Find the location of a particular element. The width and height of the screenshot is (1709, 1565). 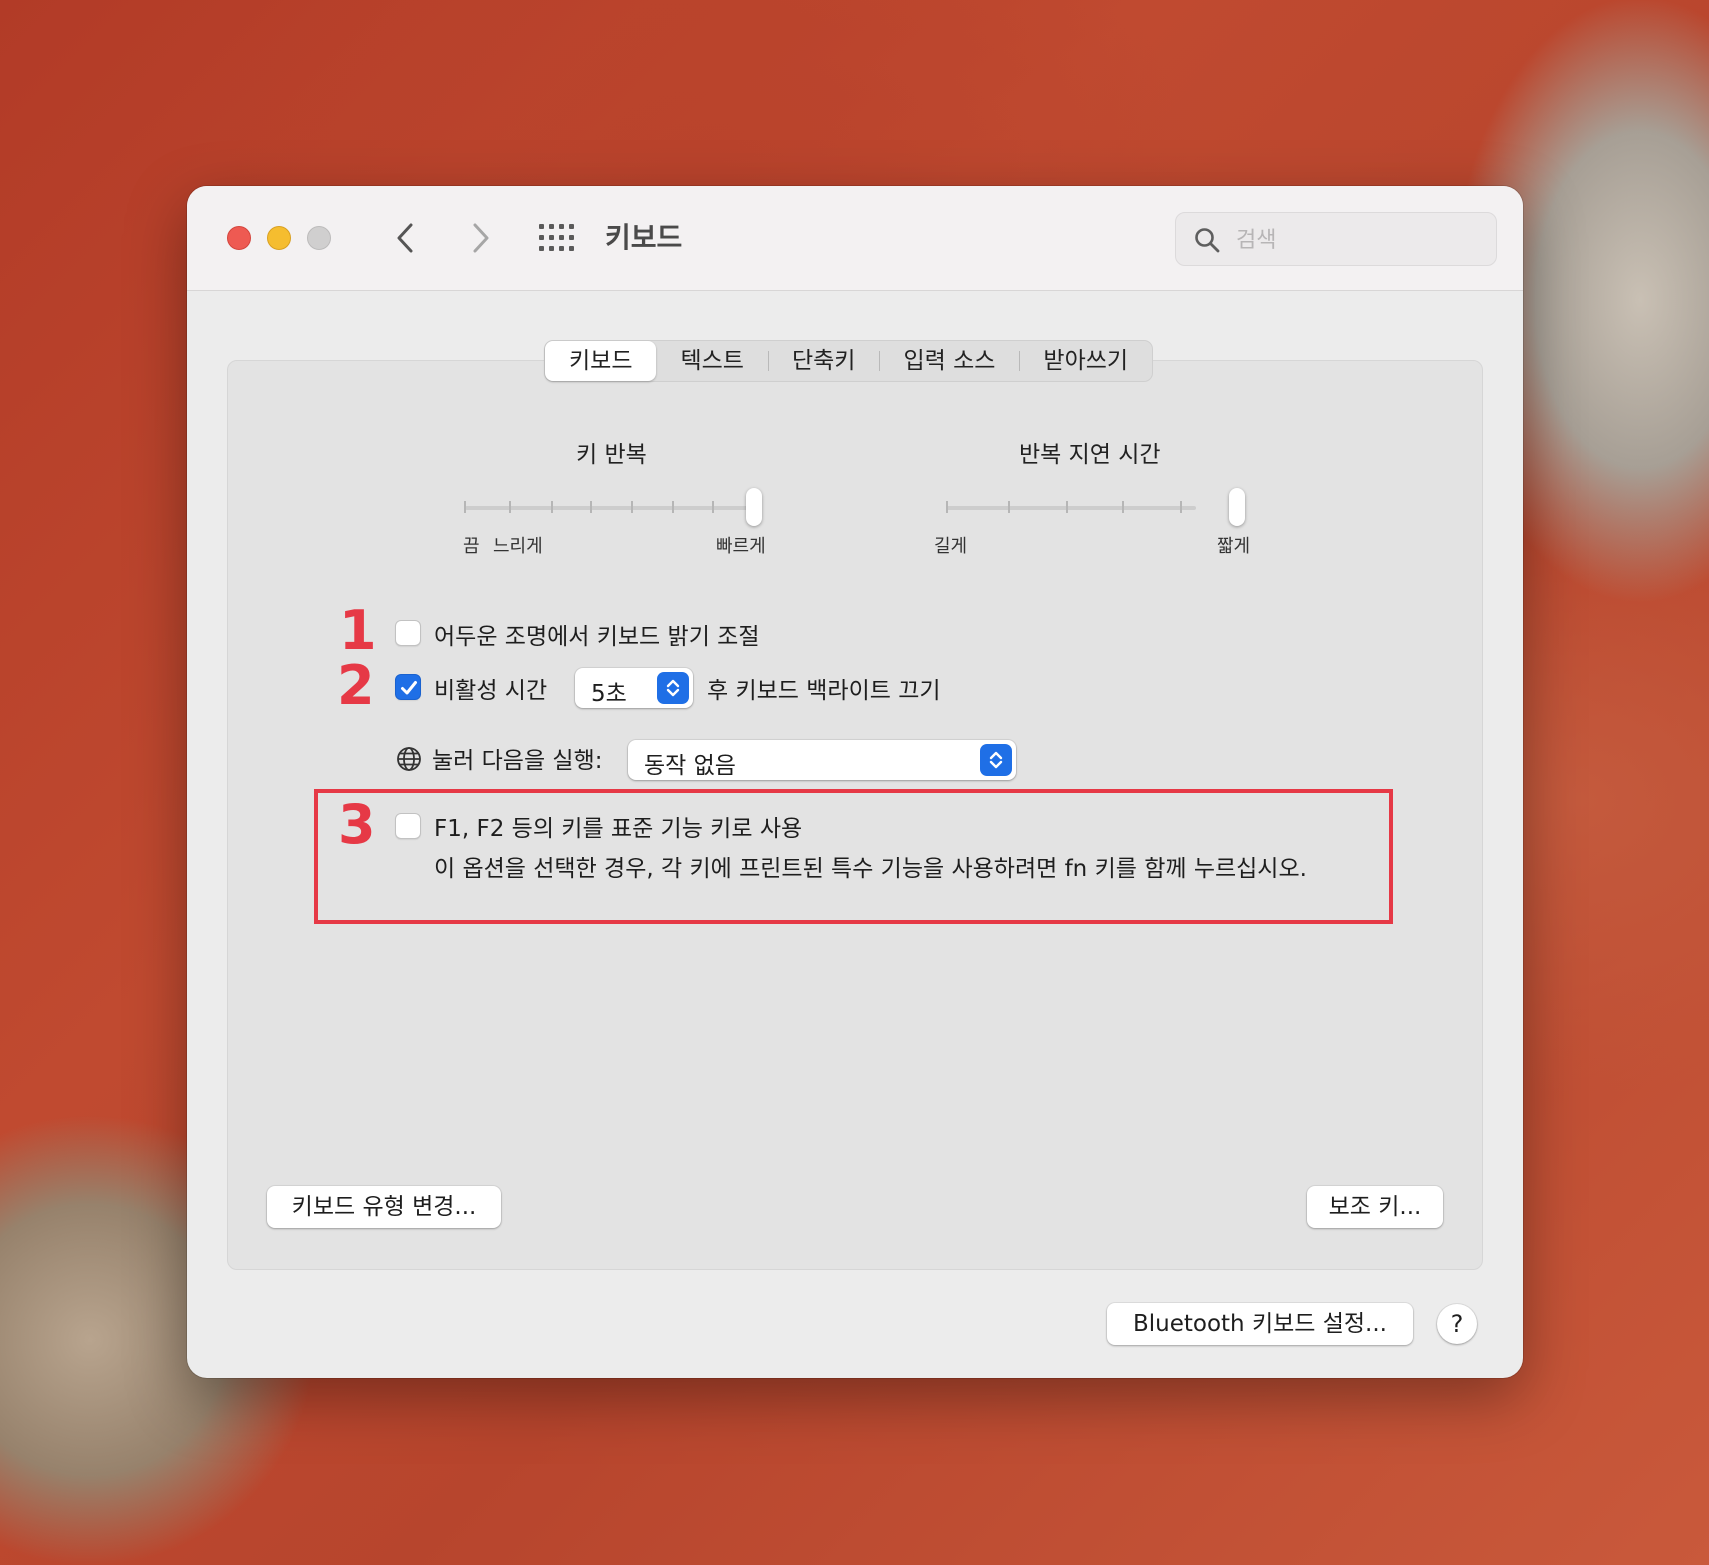

show-all-button is located at coordinates (557, 238).